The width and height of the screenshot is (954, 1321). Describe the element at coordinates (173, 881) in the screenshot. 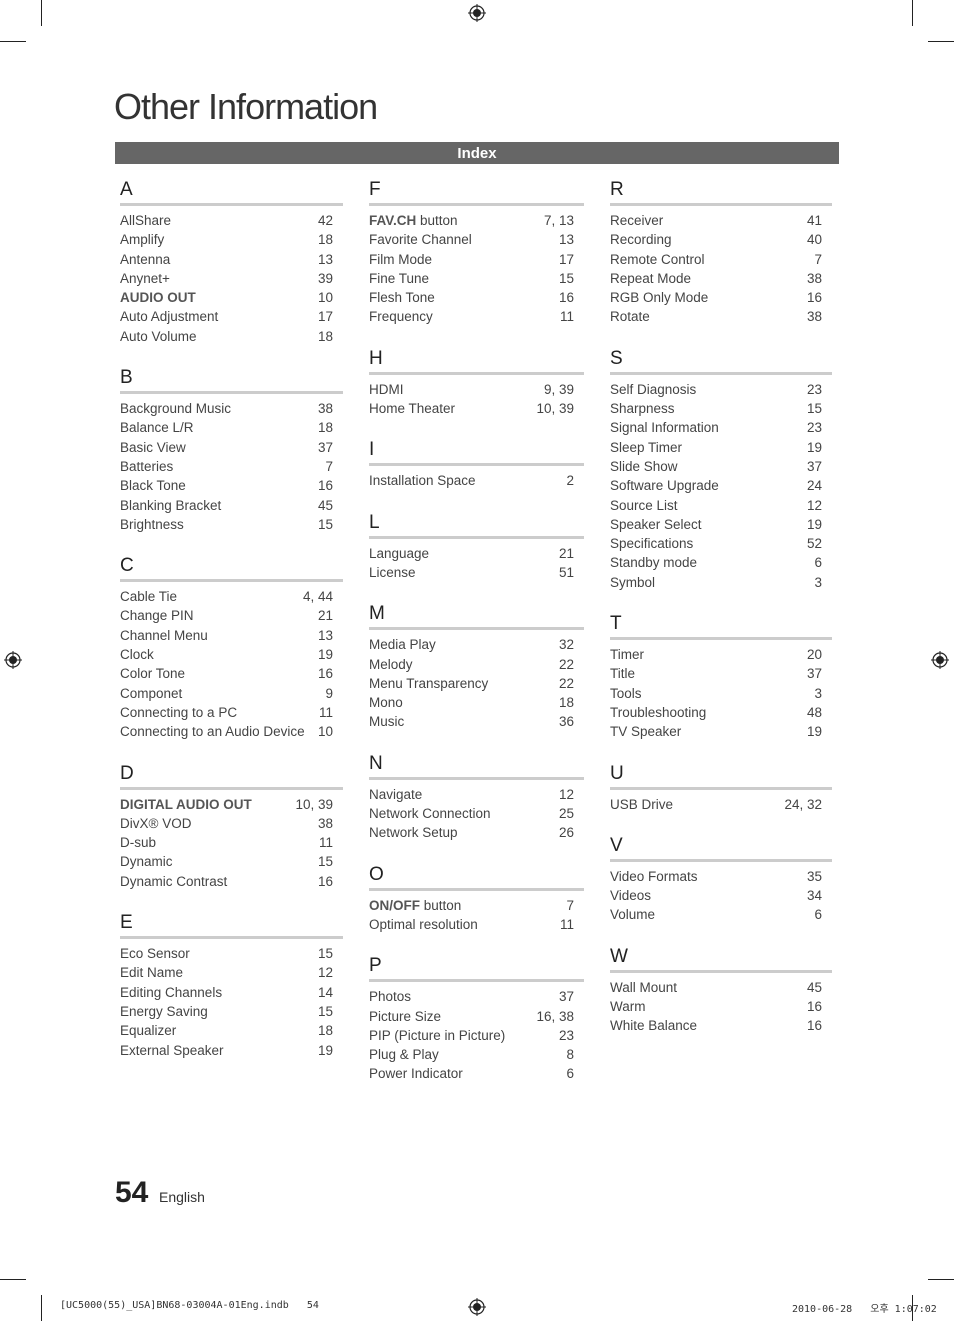

I see `entry-term: Dynamic Contrast` at that location.